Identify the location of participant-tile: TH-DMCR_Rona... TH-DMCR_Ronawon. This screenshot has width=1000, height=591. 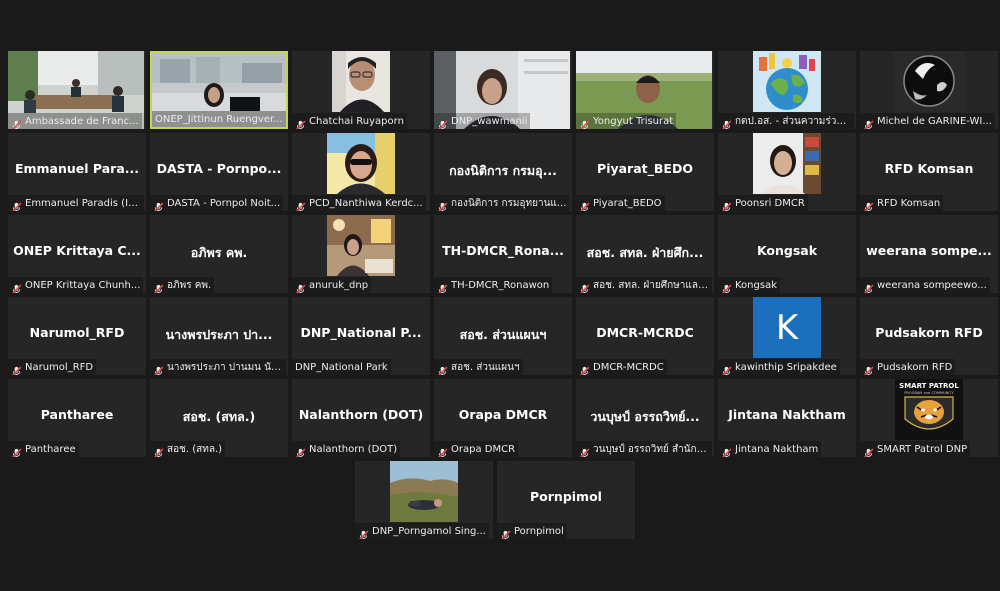
(503, 254).